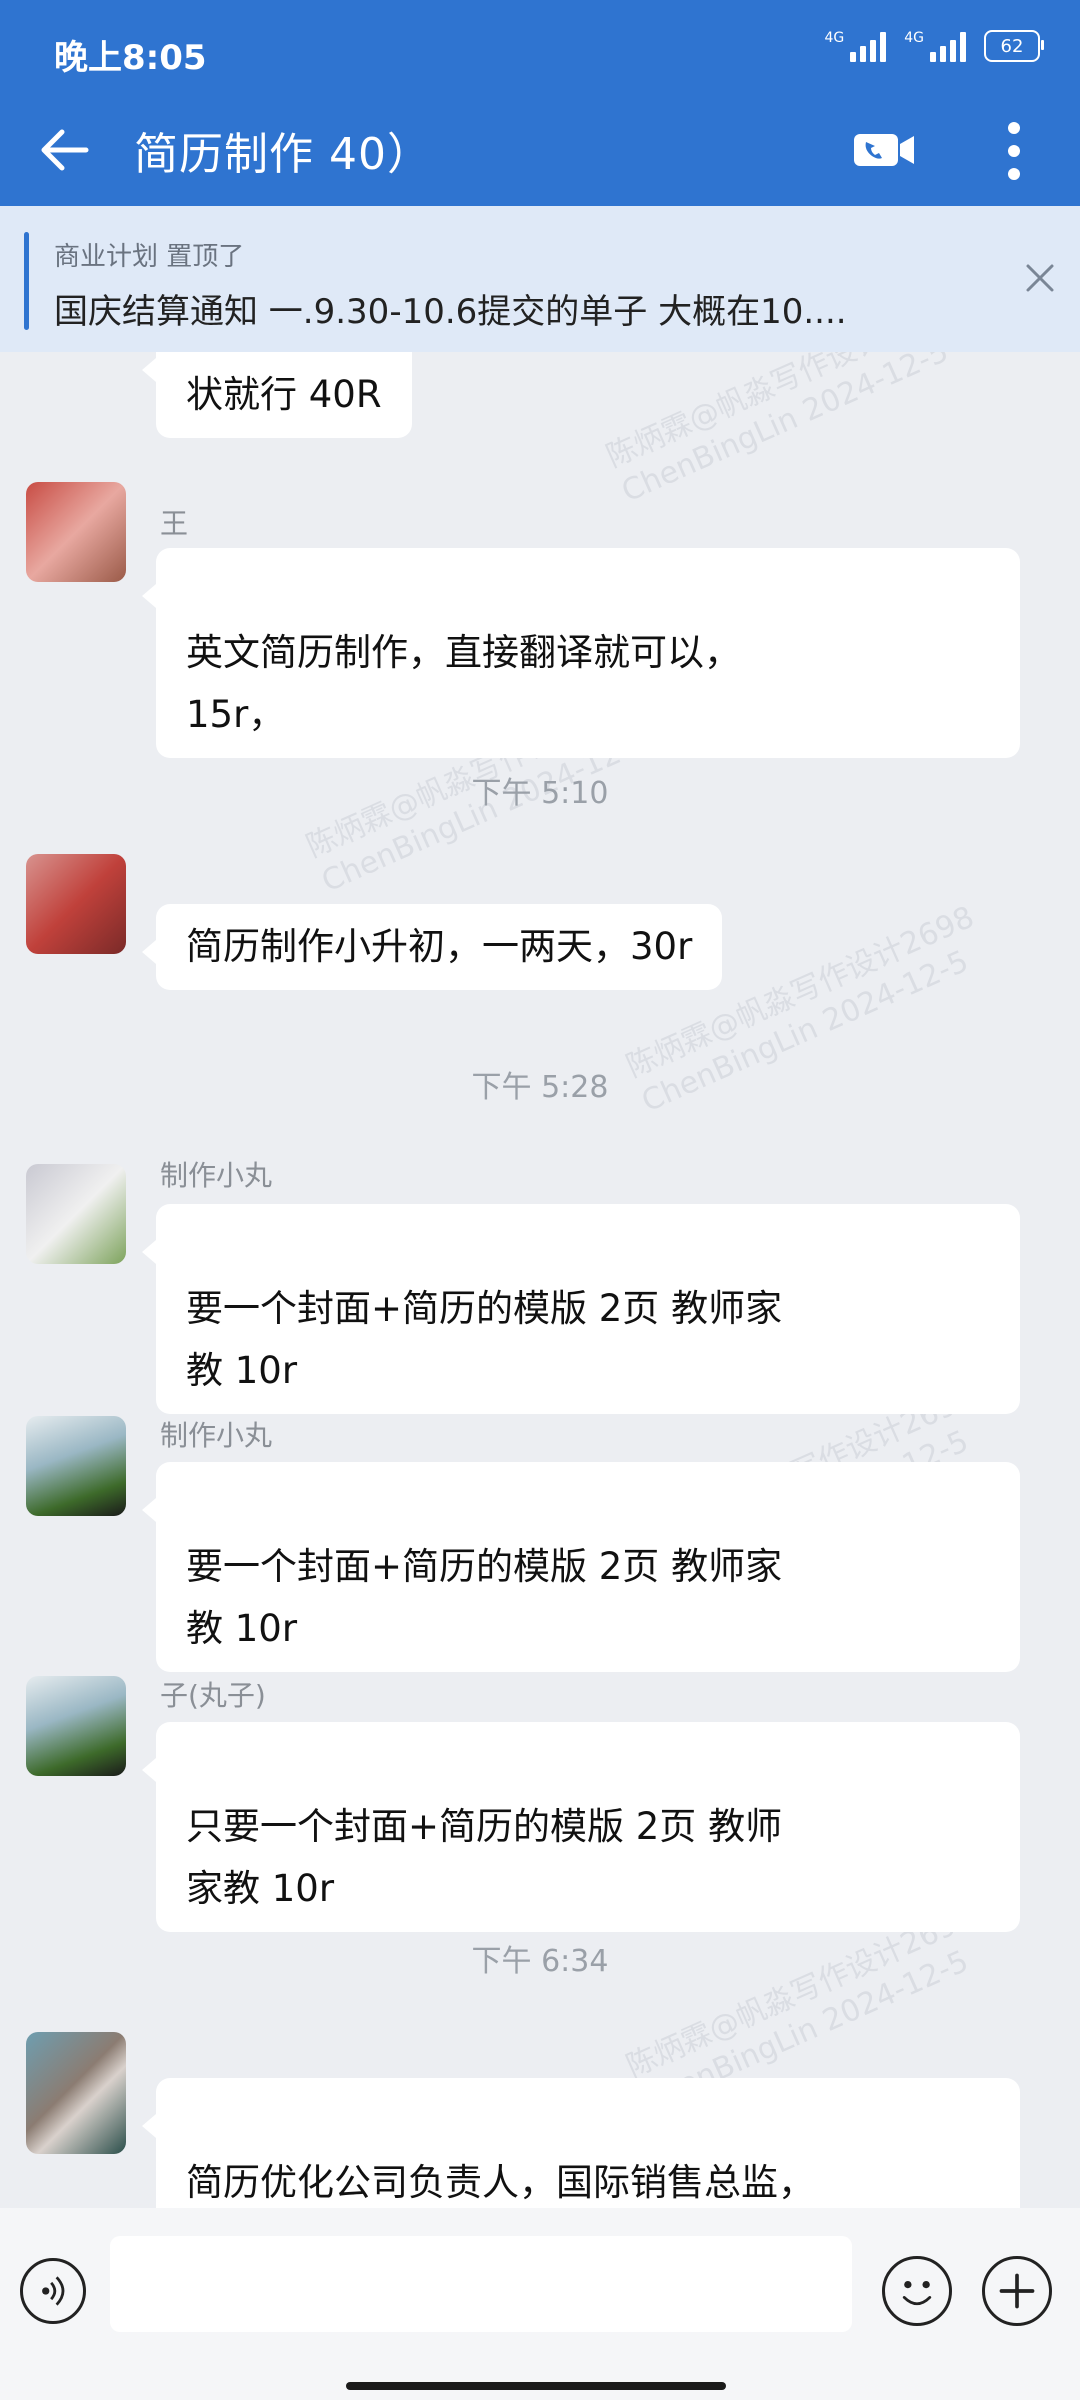 The width and height of the screenshot is (1080, 2400). I want to click on chat-title: 简历制作 40）, so click(283, 154).